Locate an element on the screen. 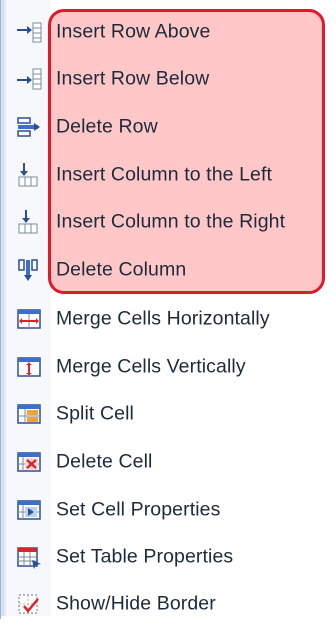 This screenshot has height=626, width=336. insert-column-left-icon is located at coordinates (29, 175).